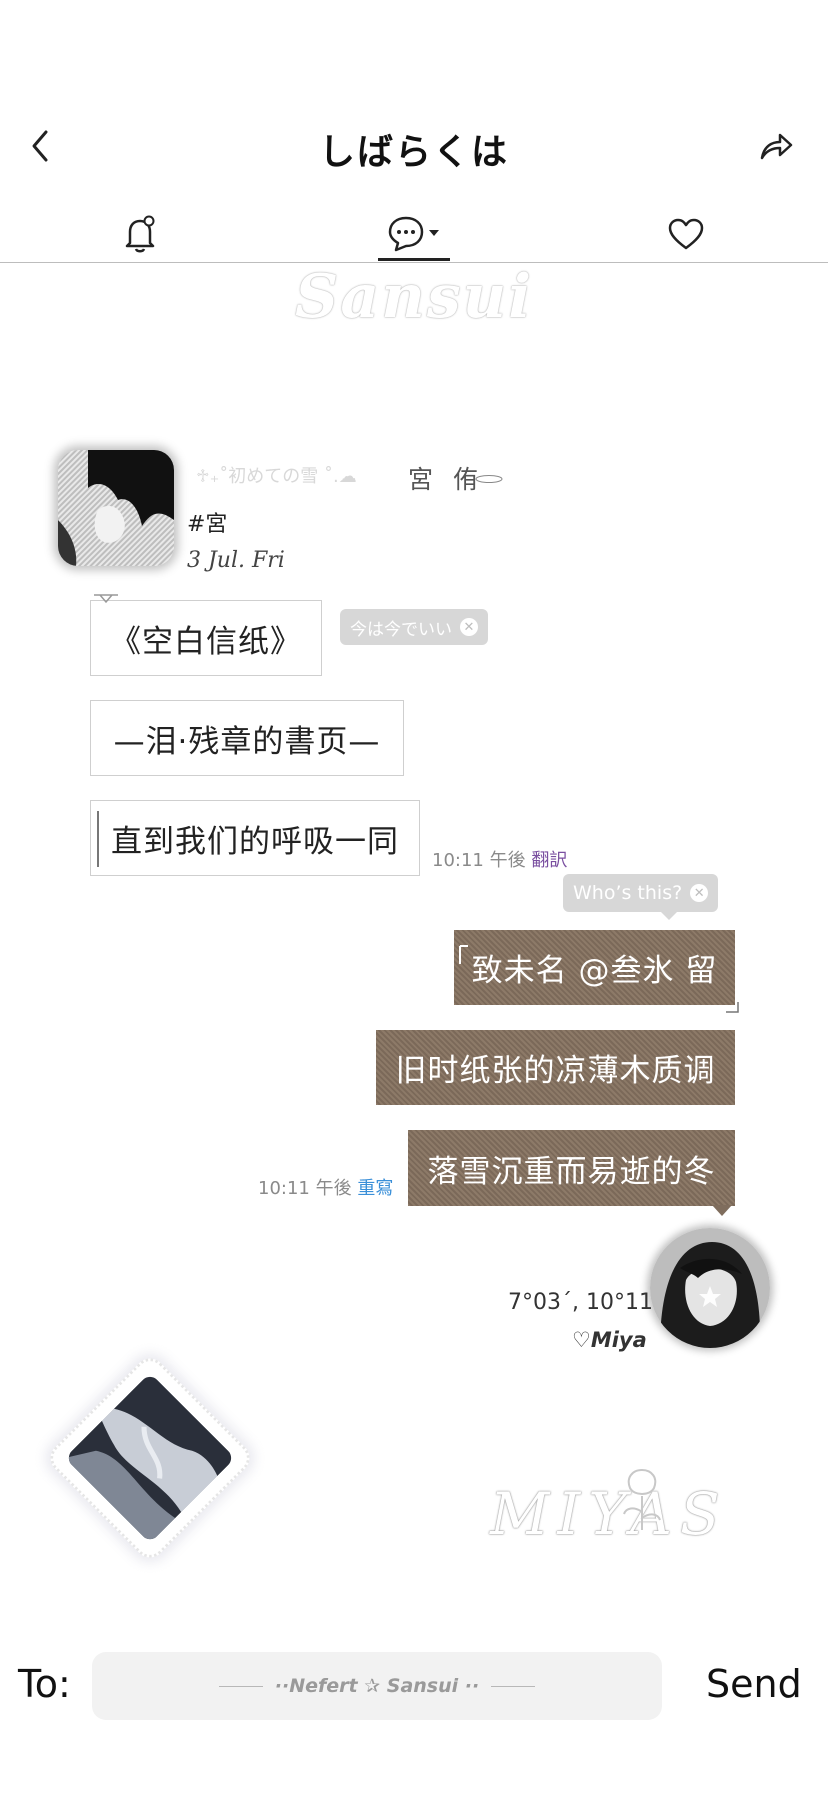 This screenshot has height=1800, width=828. I want to click on message-bubble: 直到我们的呼吸一同, so click(255, 838).